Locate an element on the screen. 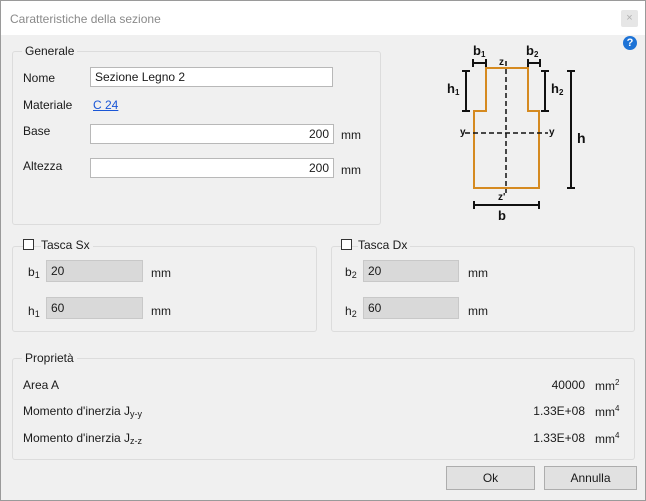  tasca-dx-legend: Tasca Dx is located at coordinates (384, 245).